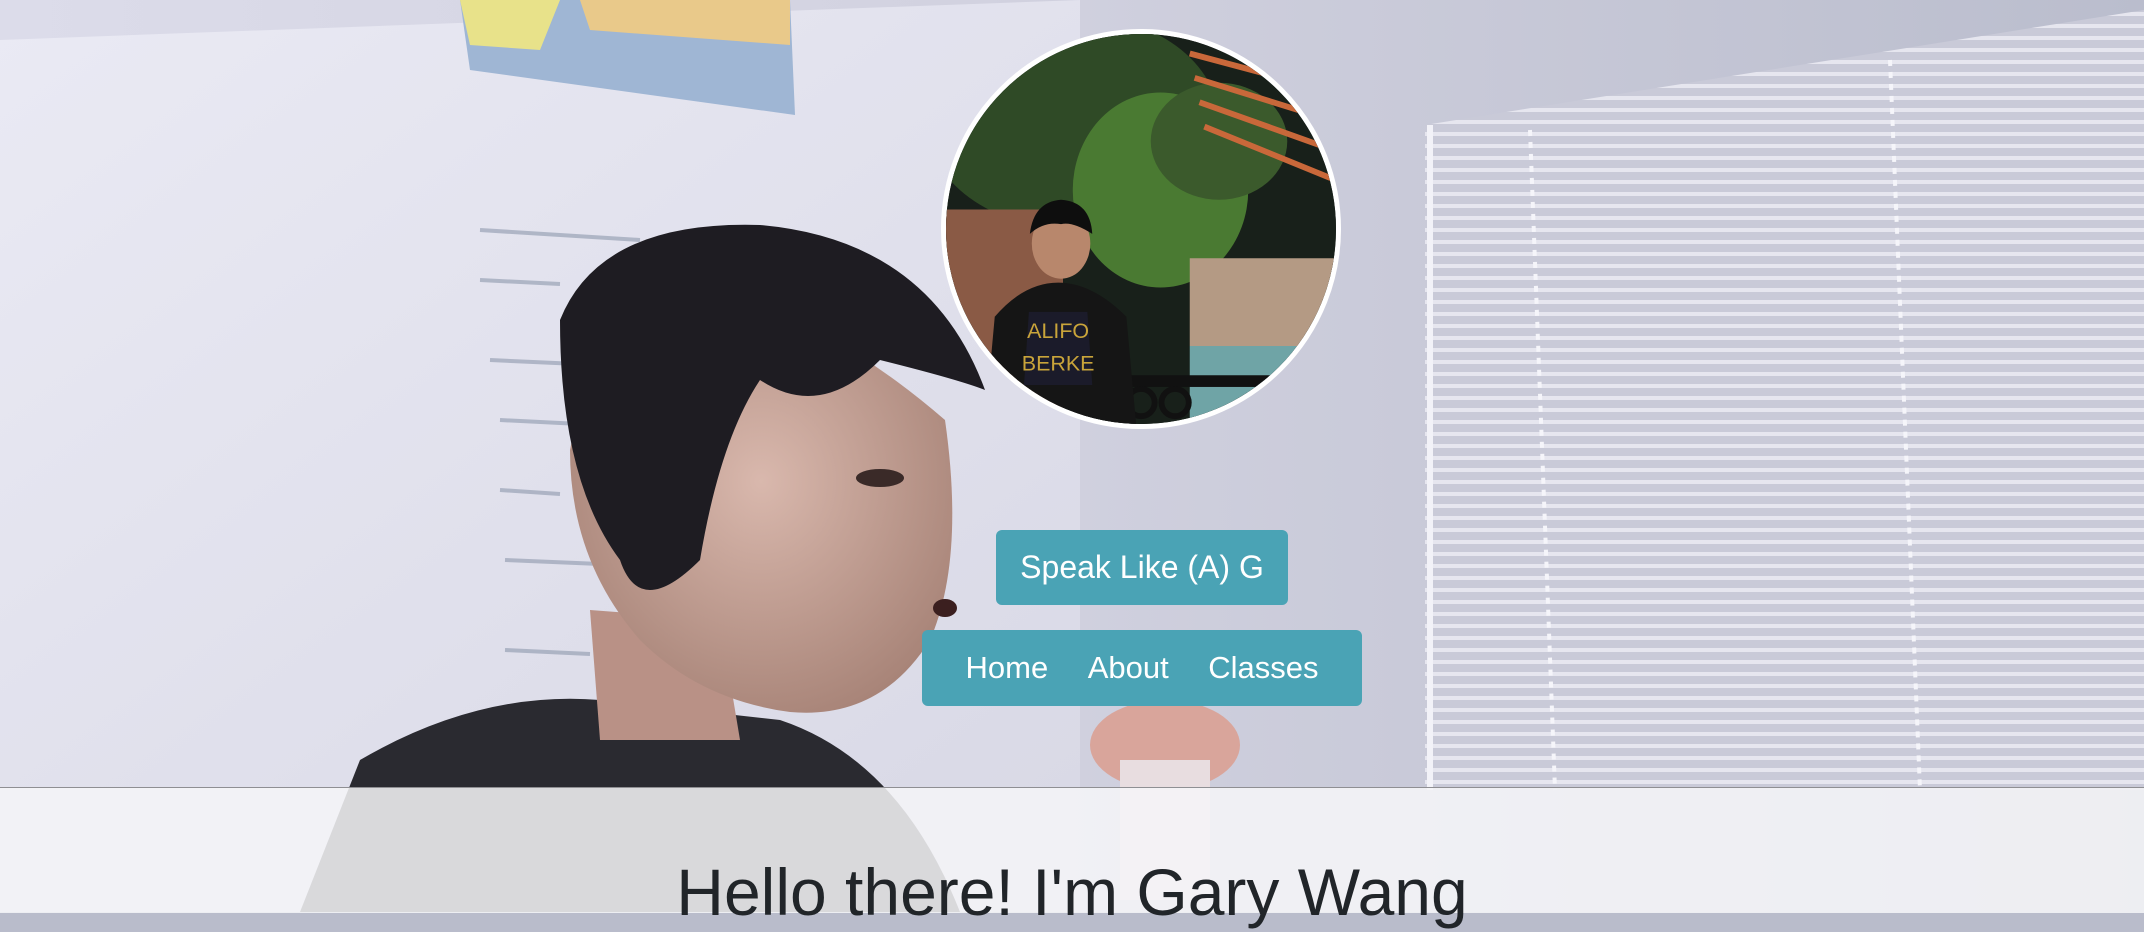 This screenshot has height=932, width=2144. I want to click on nav-item-about: About, so click(1128, 668).